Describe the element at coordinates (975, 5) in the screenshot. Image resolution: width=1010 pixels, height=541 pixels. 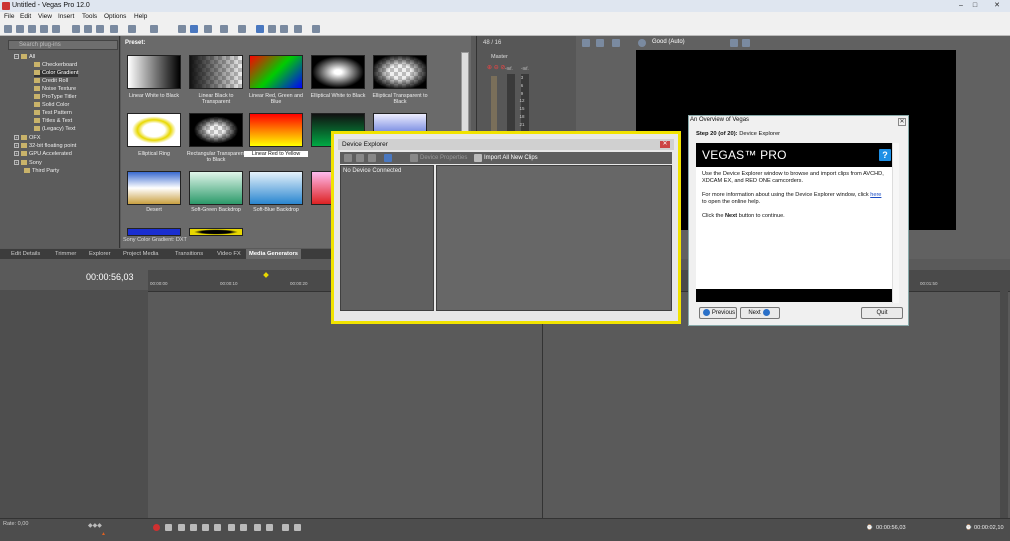
I see `maximize-button: □` at that location.